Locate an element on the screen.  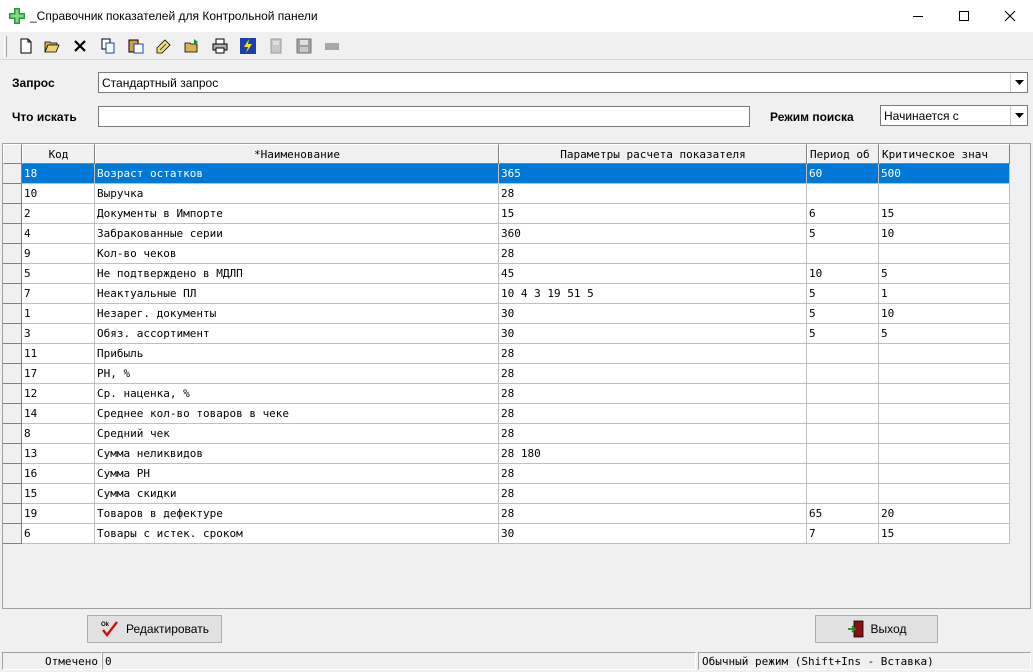
close-button is located at coordinates (1010, 16).